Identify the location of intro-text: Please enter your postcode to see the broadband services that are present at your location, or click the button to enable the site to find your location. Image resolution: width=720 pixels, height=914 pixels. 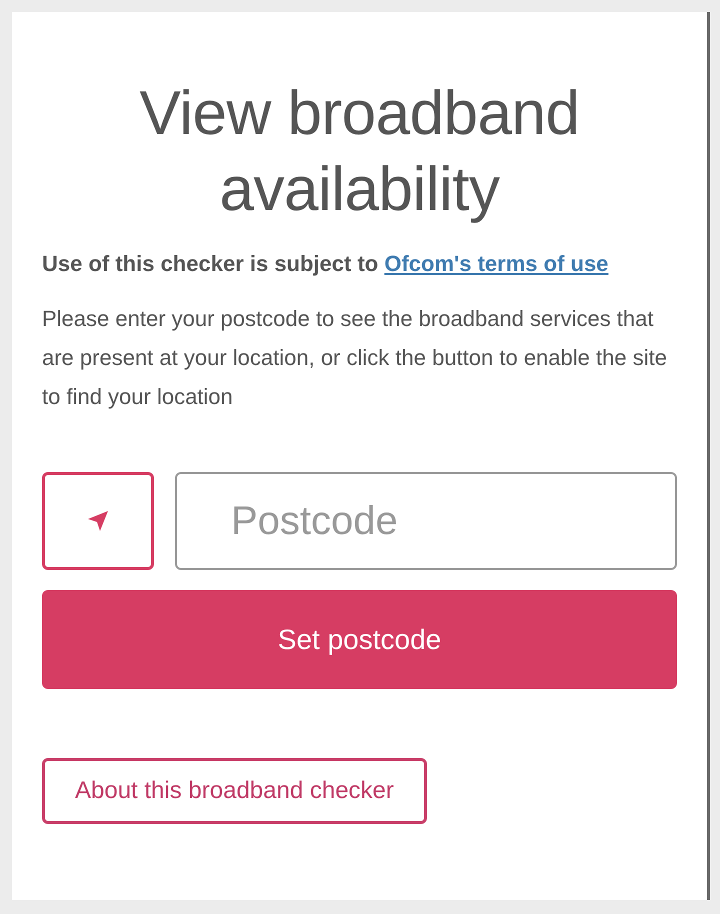
(355, 358).